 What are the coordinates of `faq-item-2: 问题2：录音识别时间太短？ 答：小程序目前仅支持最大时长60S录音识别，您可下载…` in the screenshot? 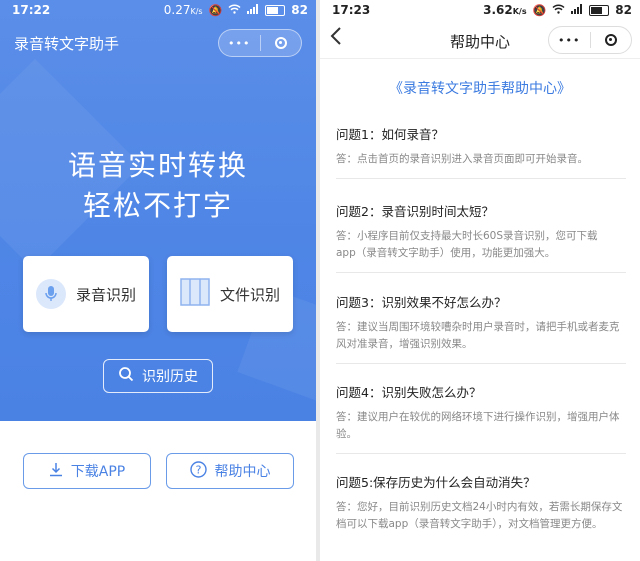 It's located at (481, 237).